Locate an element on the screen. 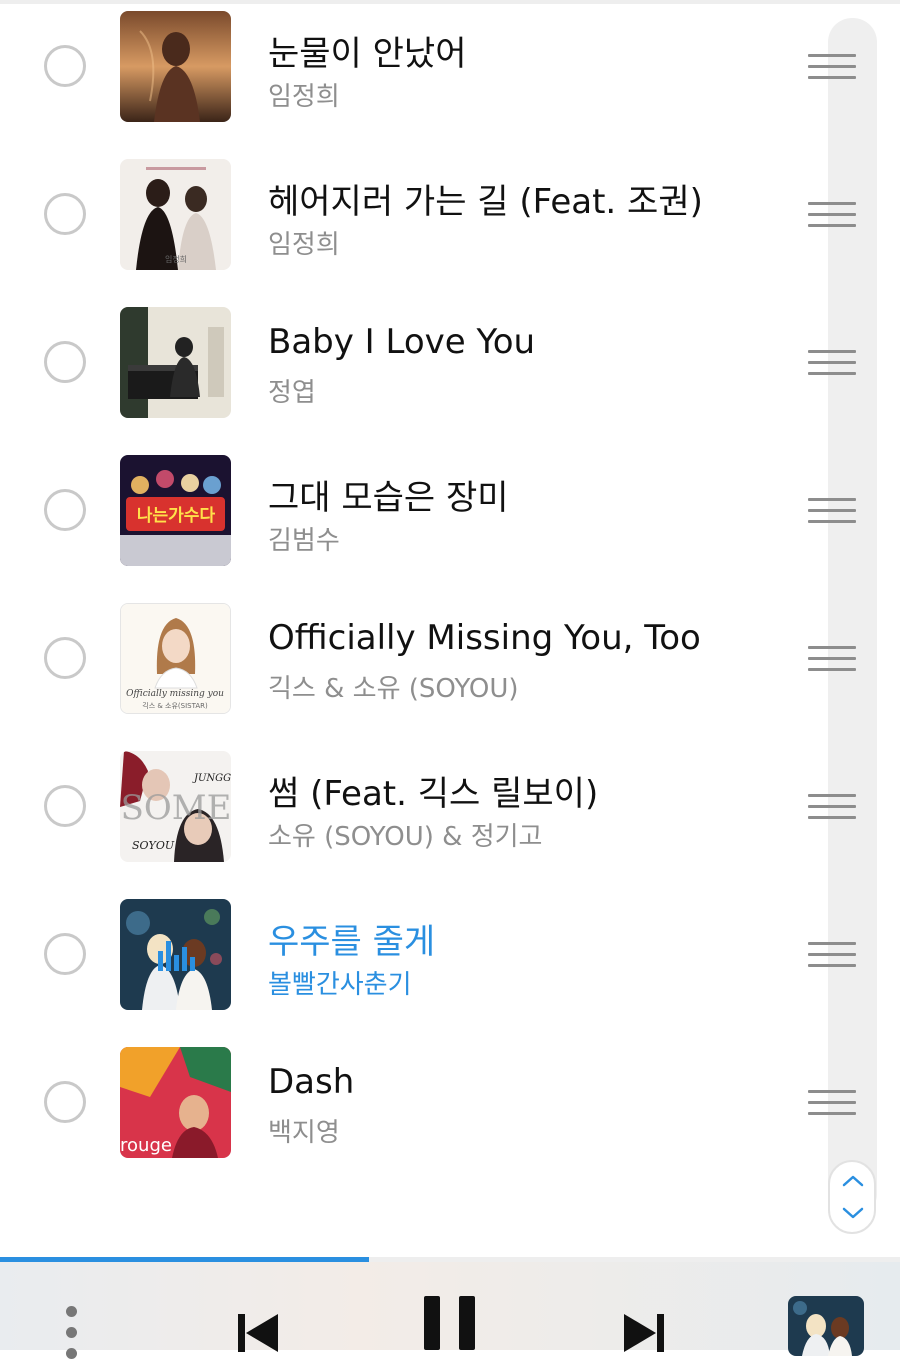 Image resolution: width=900 pixels, height=1359 pixels. now-playing-equalizer-icon is located at coordinates (176, 956).